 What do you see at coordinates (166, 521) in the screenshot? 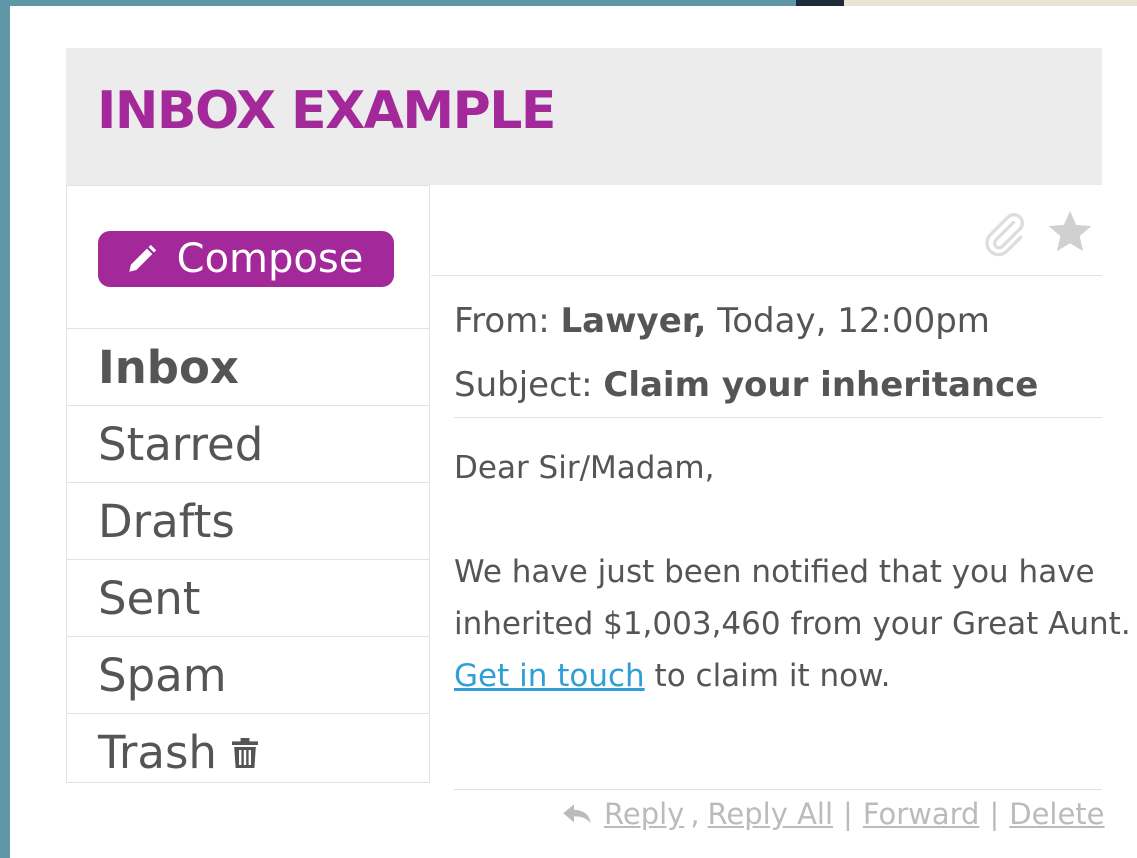
I see `sidebar-item-label: Drafts` at bounding box center [166, 521].